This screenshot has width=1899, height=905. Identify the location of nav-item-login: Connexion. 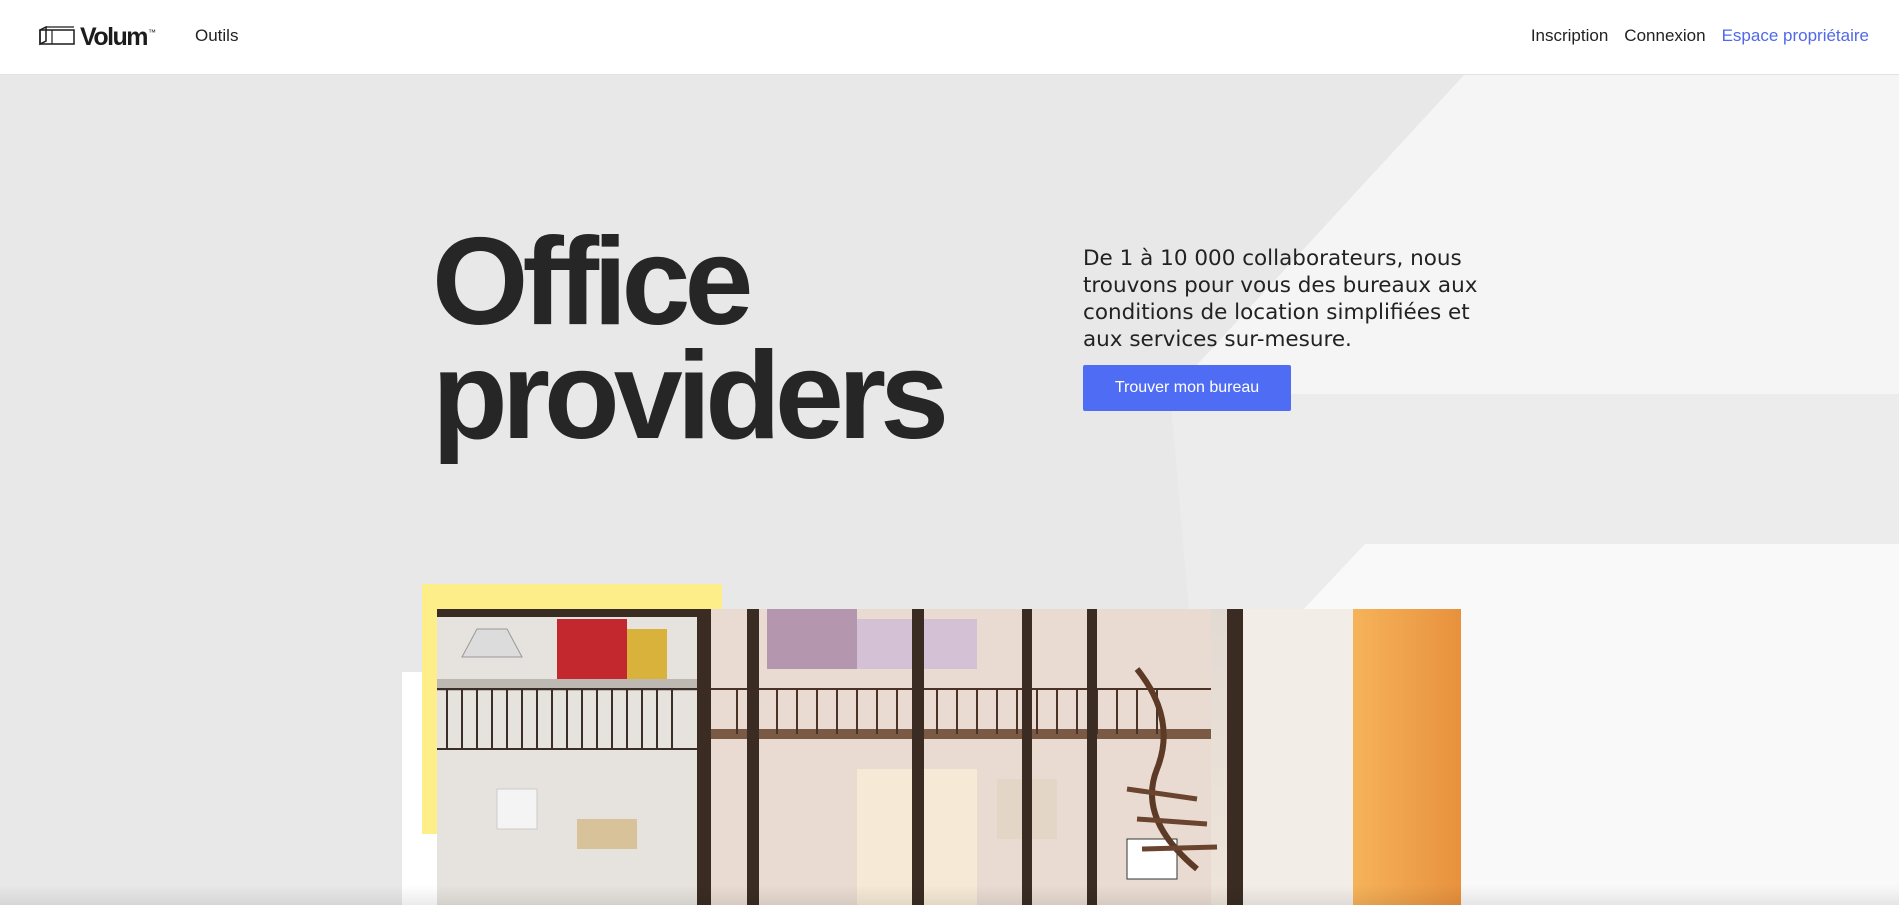
(1664, 36).